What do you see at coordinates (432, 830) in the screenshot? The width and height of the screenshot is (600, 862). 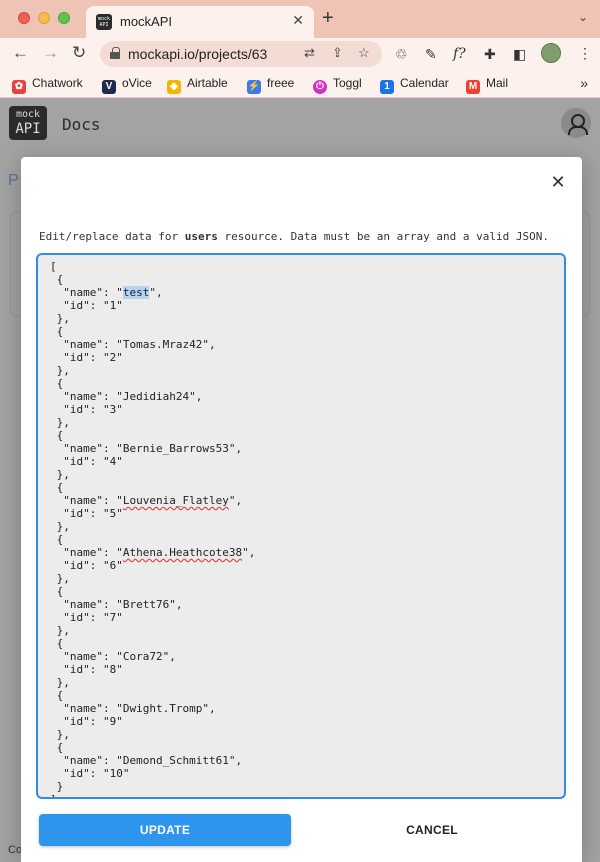 I see `cancel-button: CANCEL` at bounding box center [432, 830].